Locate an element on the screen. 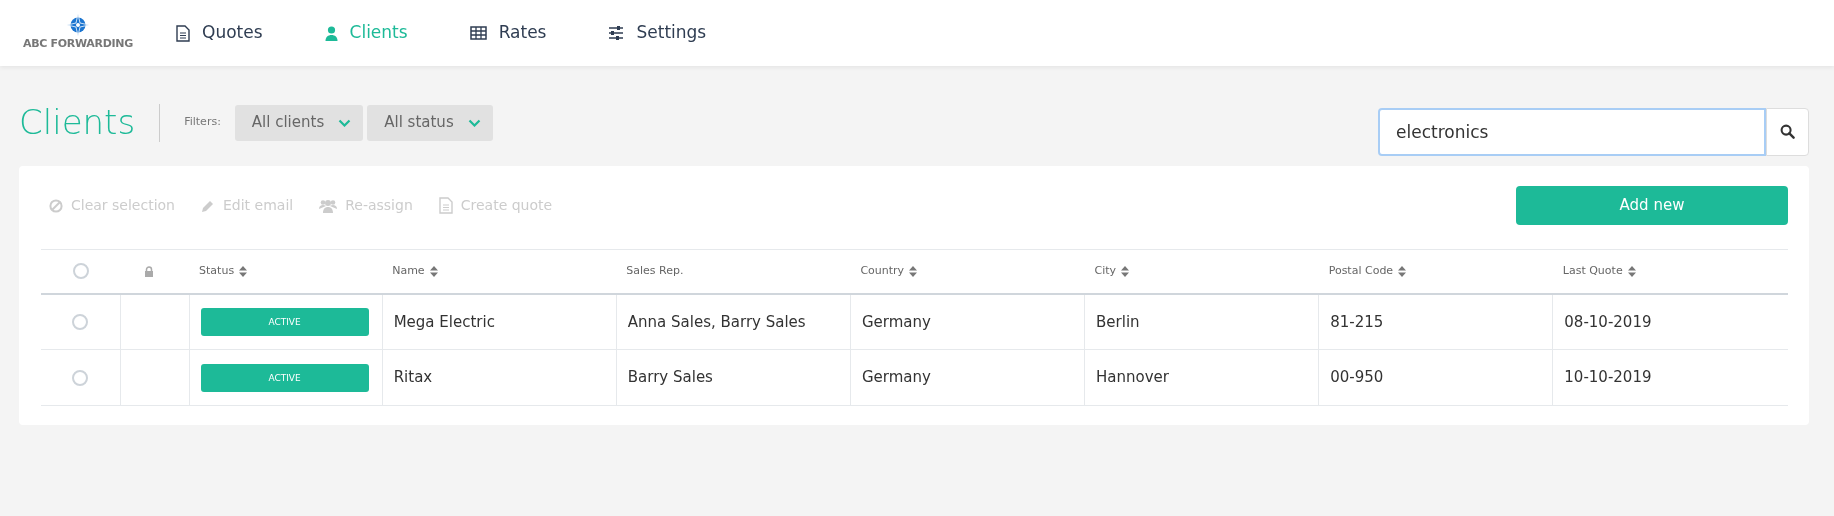 This screenshot has width=1834, height=516. table-cell: Barry Sales is located at coordinates (670, 377).